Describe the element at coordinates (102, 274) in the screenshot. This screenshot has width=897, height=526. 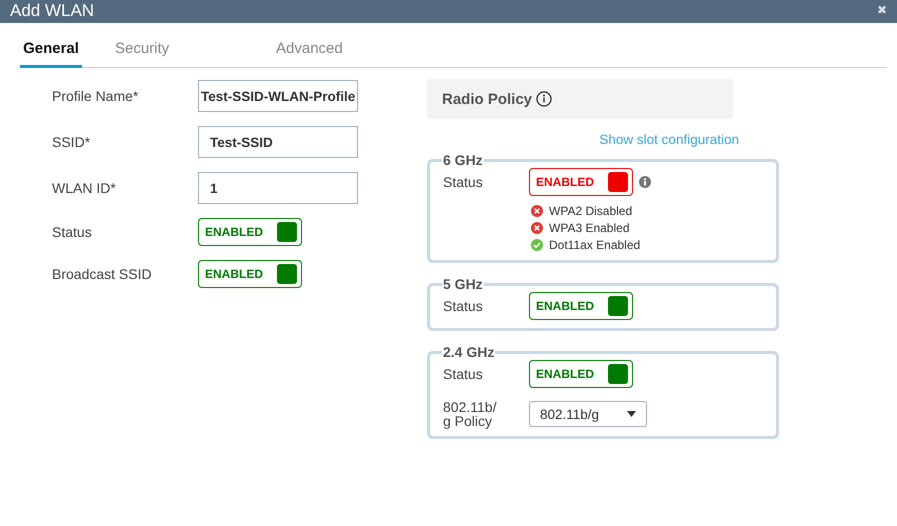
I see `field-label: Broadcast SSID` at that location.